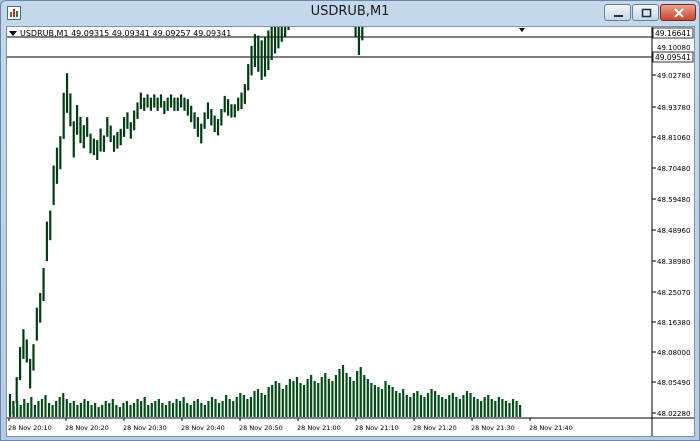 The image size is (700, 441). I want to click on maximize-button, so click(645, 12).